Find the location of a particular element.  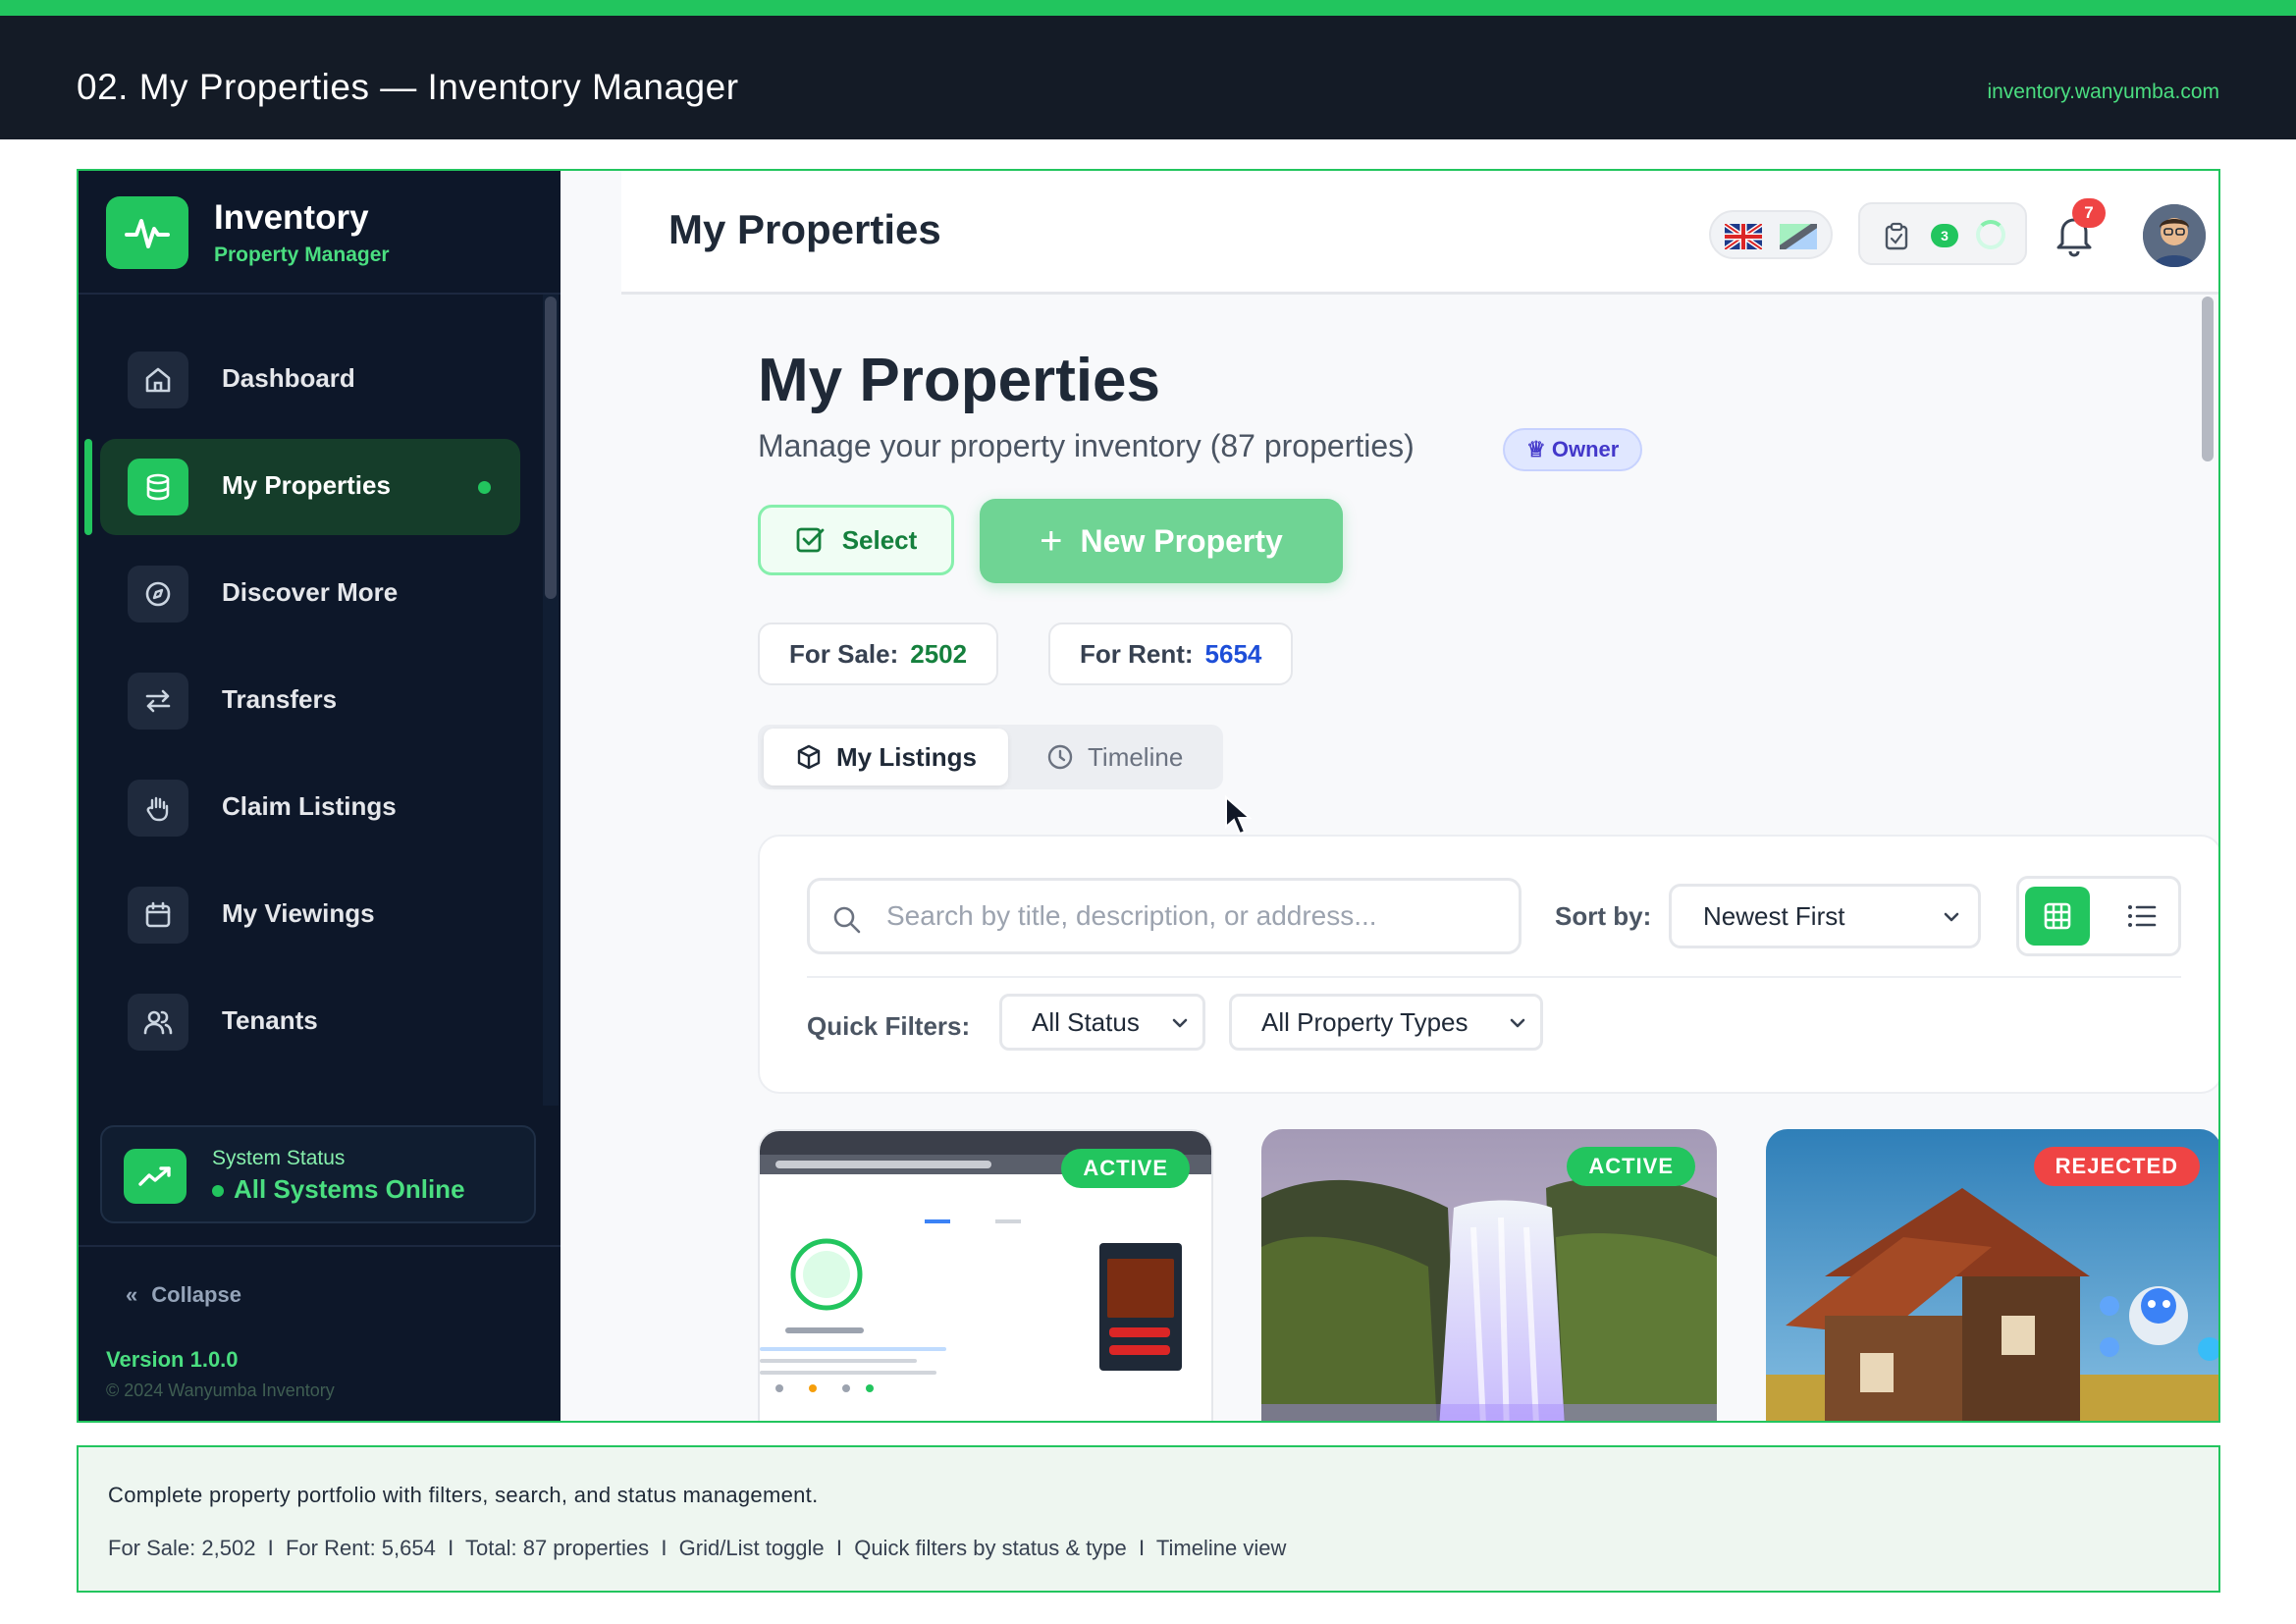

for-rent-label: For Rent: is located at coordinates (1137, 653).